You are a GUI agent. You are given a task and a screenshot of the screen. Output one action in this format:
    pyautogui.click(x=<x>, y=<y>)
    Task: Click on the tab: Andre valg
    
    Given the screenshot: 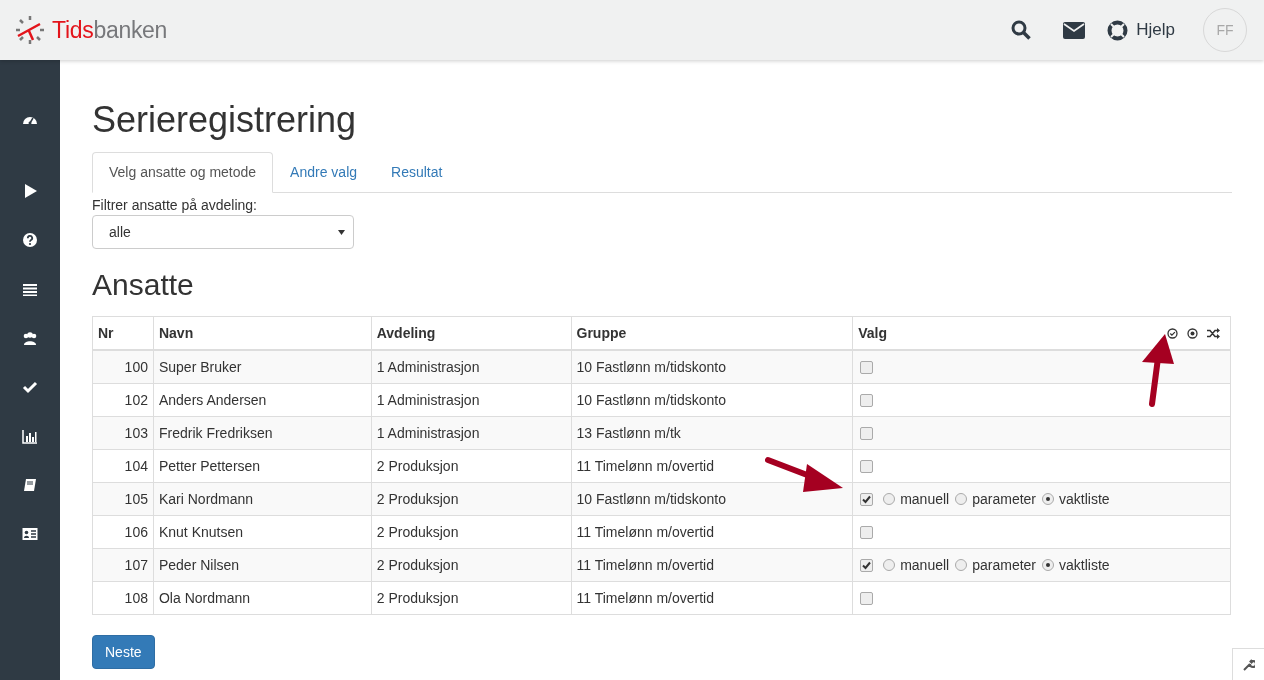 What is the action you would take?
    pyautogui.click(x=324, y=172)
    